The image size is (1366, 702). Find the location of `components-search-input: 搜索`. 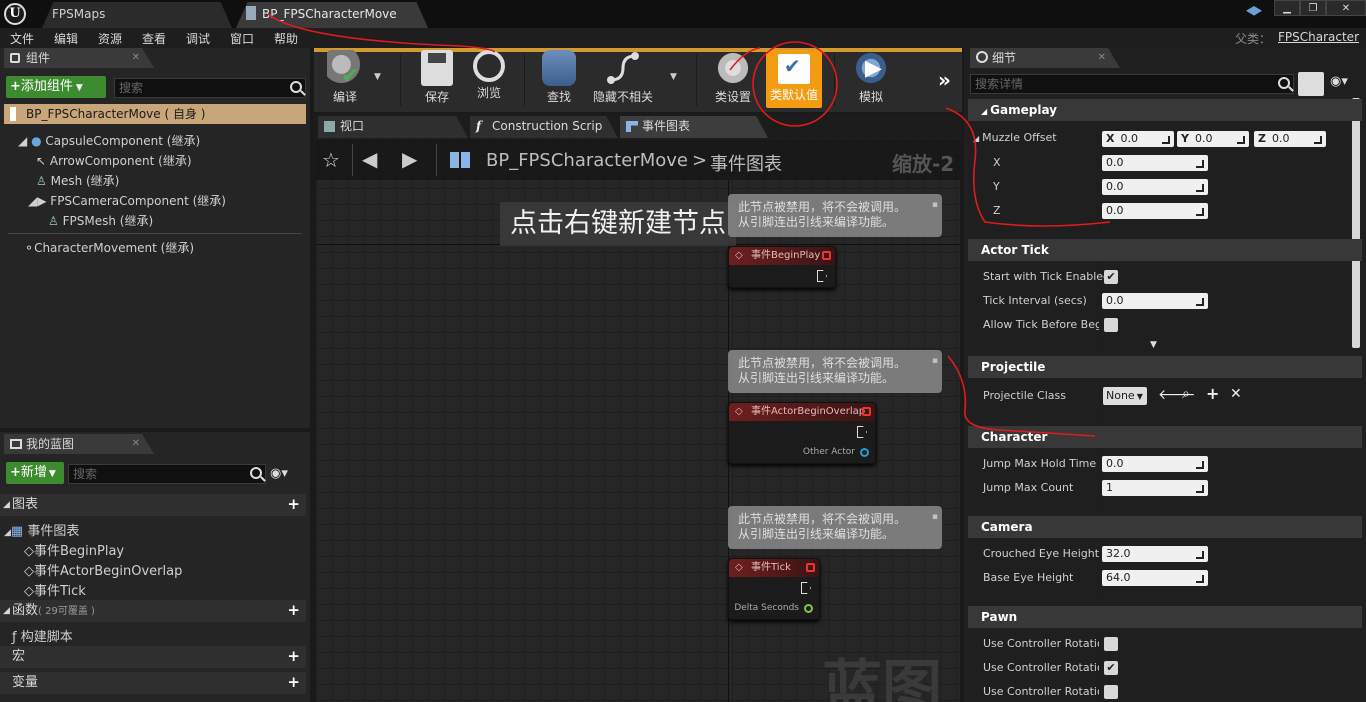

components-search-input: 搜索 is located at coordinates (210, 88).